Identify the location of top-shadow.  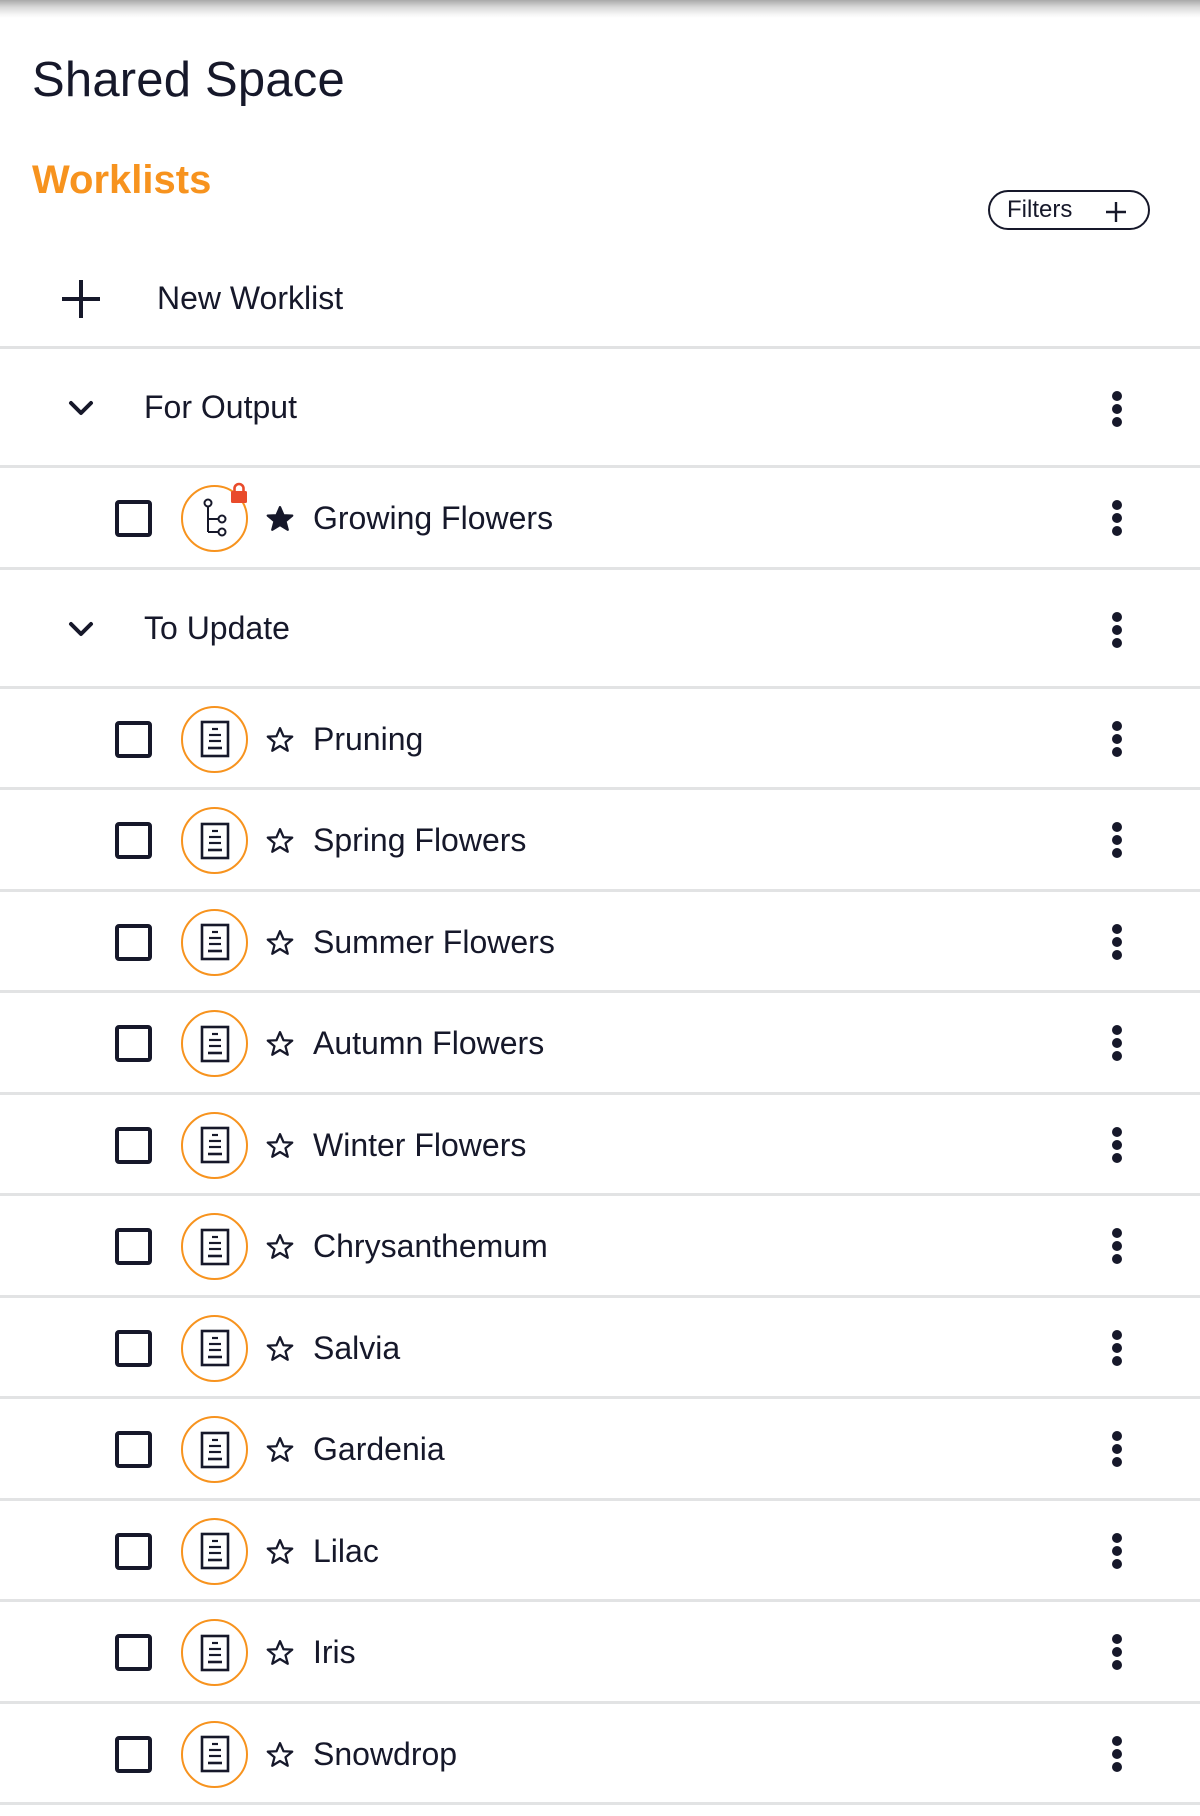
(600, 9).